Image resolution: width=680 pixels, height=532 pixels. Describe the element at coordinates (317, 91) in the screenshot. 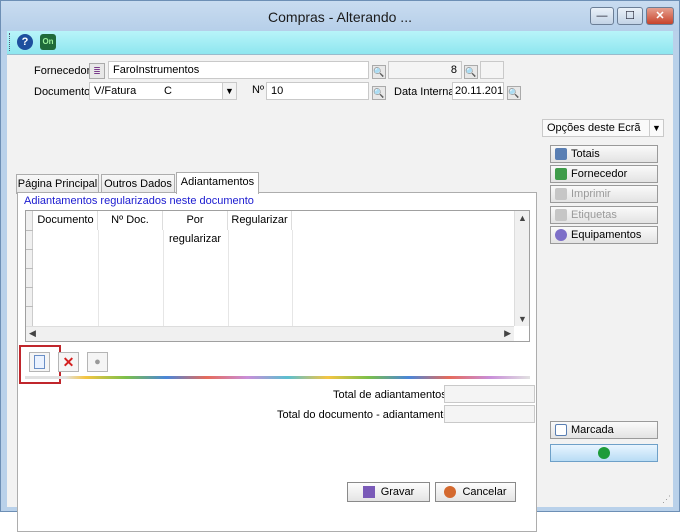

I see `numero-field: 10` at that location.